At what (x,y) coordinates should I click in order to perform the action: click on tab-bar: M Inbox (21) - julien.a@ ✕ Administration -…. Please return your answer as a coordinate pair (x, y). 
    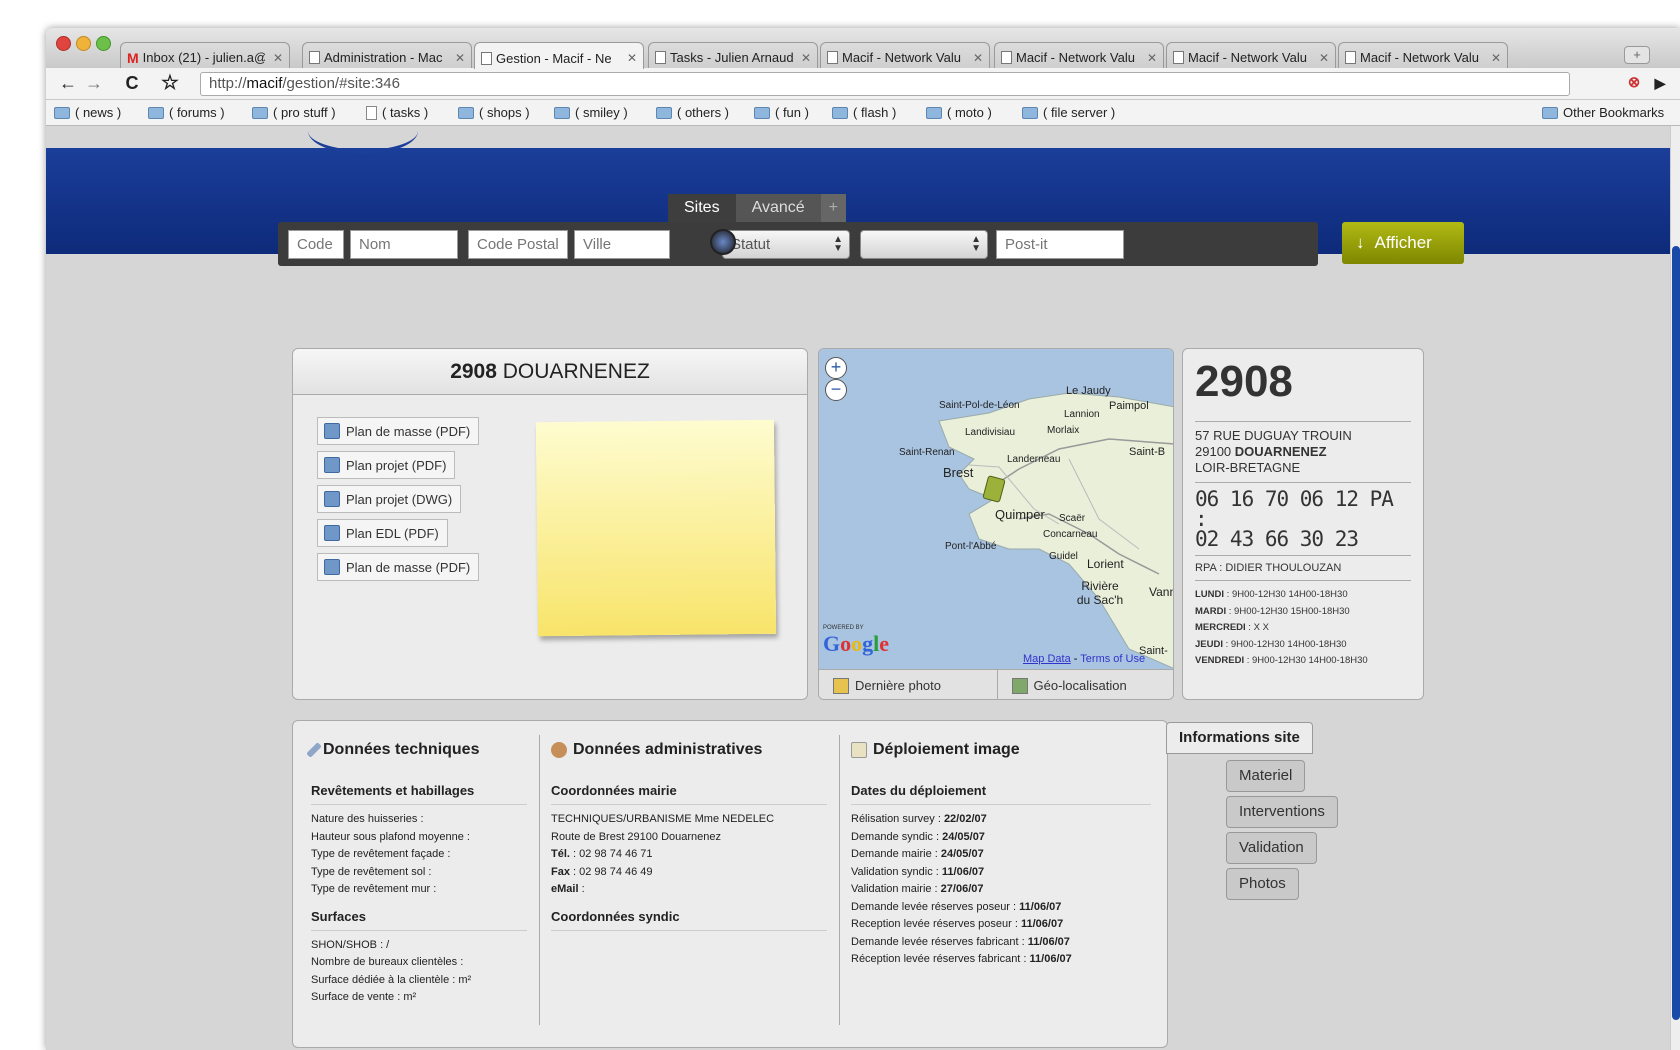
    Looking at the image, I should click on (863, 48).